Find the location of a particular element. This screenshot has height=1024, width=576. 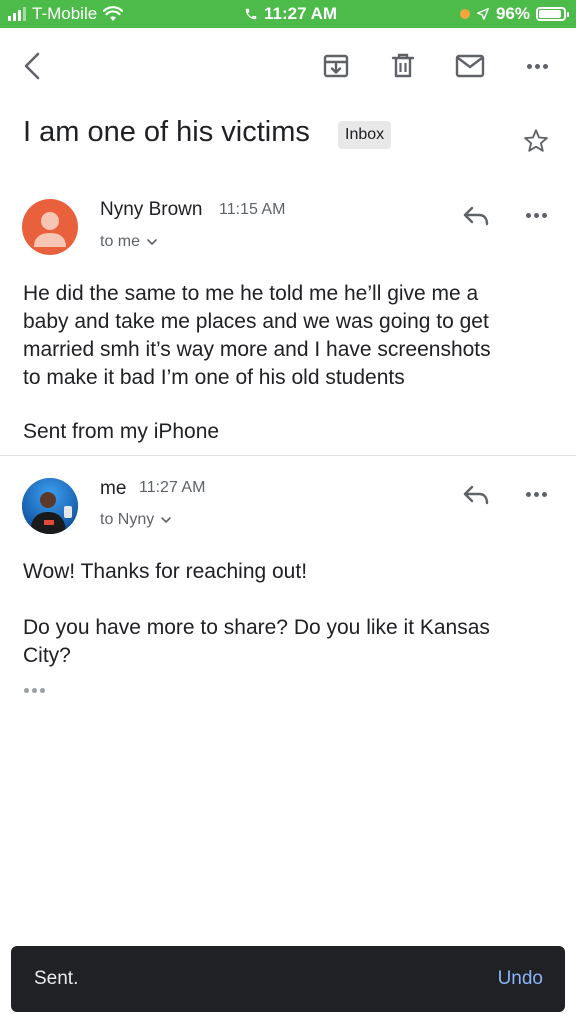

show-quoted-text-icon is located at coordinates (34, 690).